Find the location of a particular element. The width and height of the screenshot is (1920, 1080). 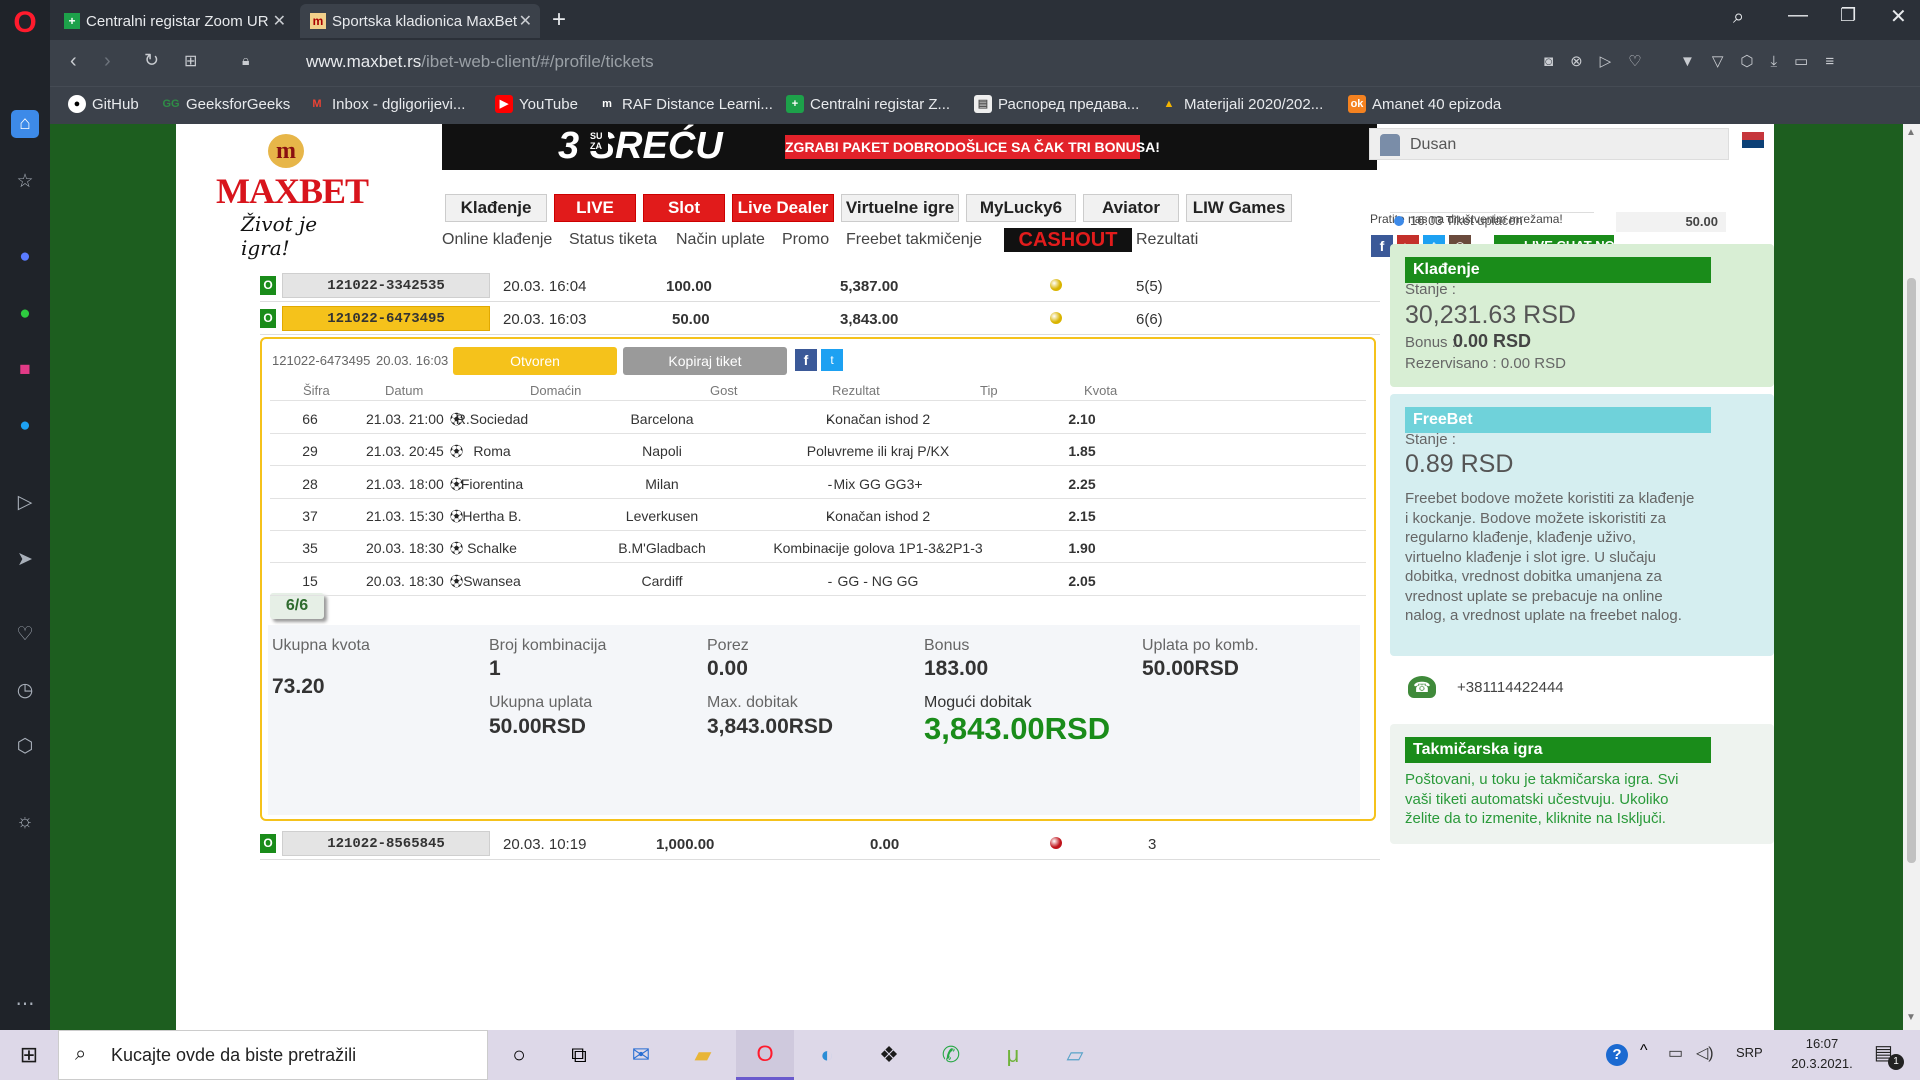

shield-icon: ▽ is located at coordinates (1726, 61).